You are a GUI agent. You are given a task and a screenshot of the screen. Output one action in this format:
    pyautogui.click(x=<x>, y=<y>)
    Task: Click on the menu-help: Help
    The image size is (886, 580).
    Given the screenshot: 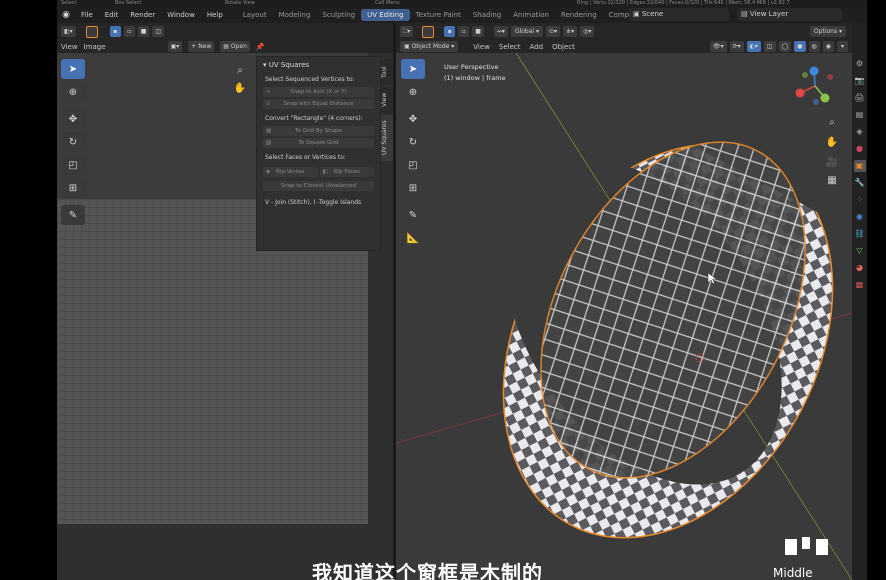 What is the action you would take?
    pyautogui.click(x=215, y=15)
    